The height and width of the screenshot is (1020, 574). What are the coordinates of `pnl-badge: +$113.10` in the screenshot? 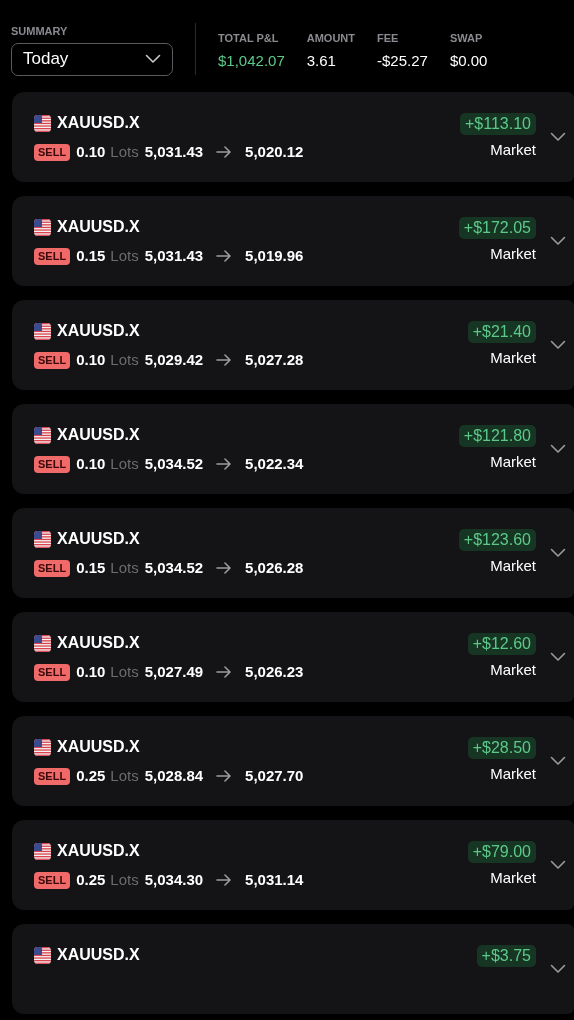 It's located at (498, 124).